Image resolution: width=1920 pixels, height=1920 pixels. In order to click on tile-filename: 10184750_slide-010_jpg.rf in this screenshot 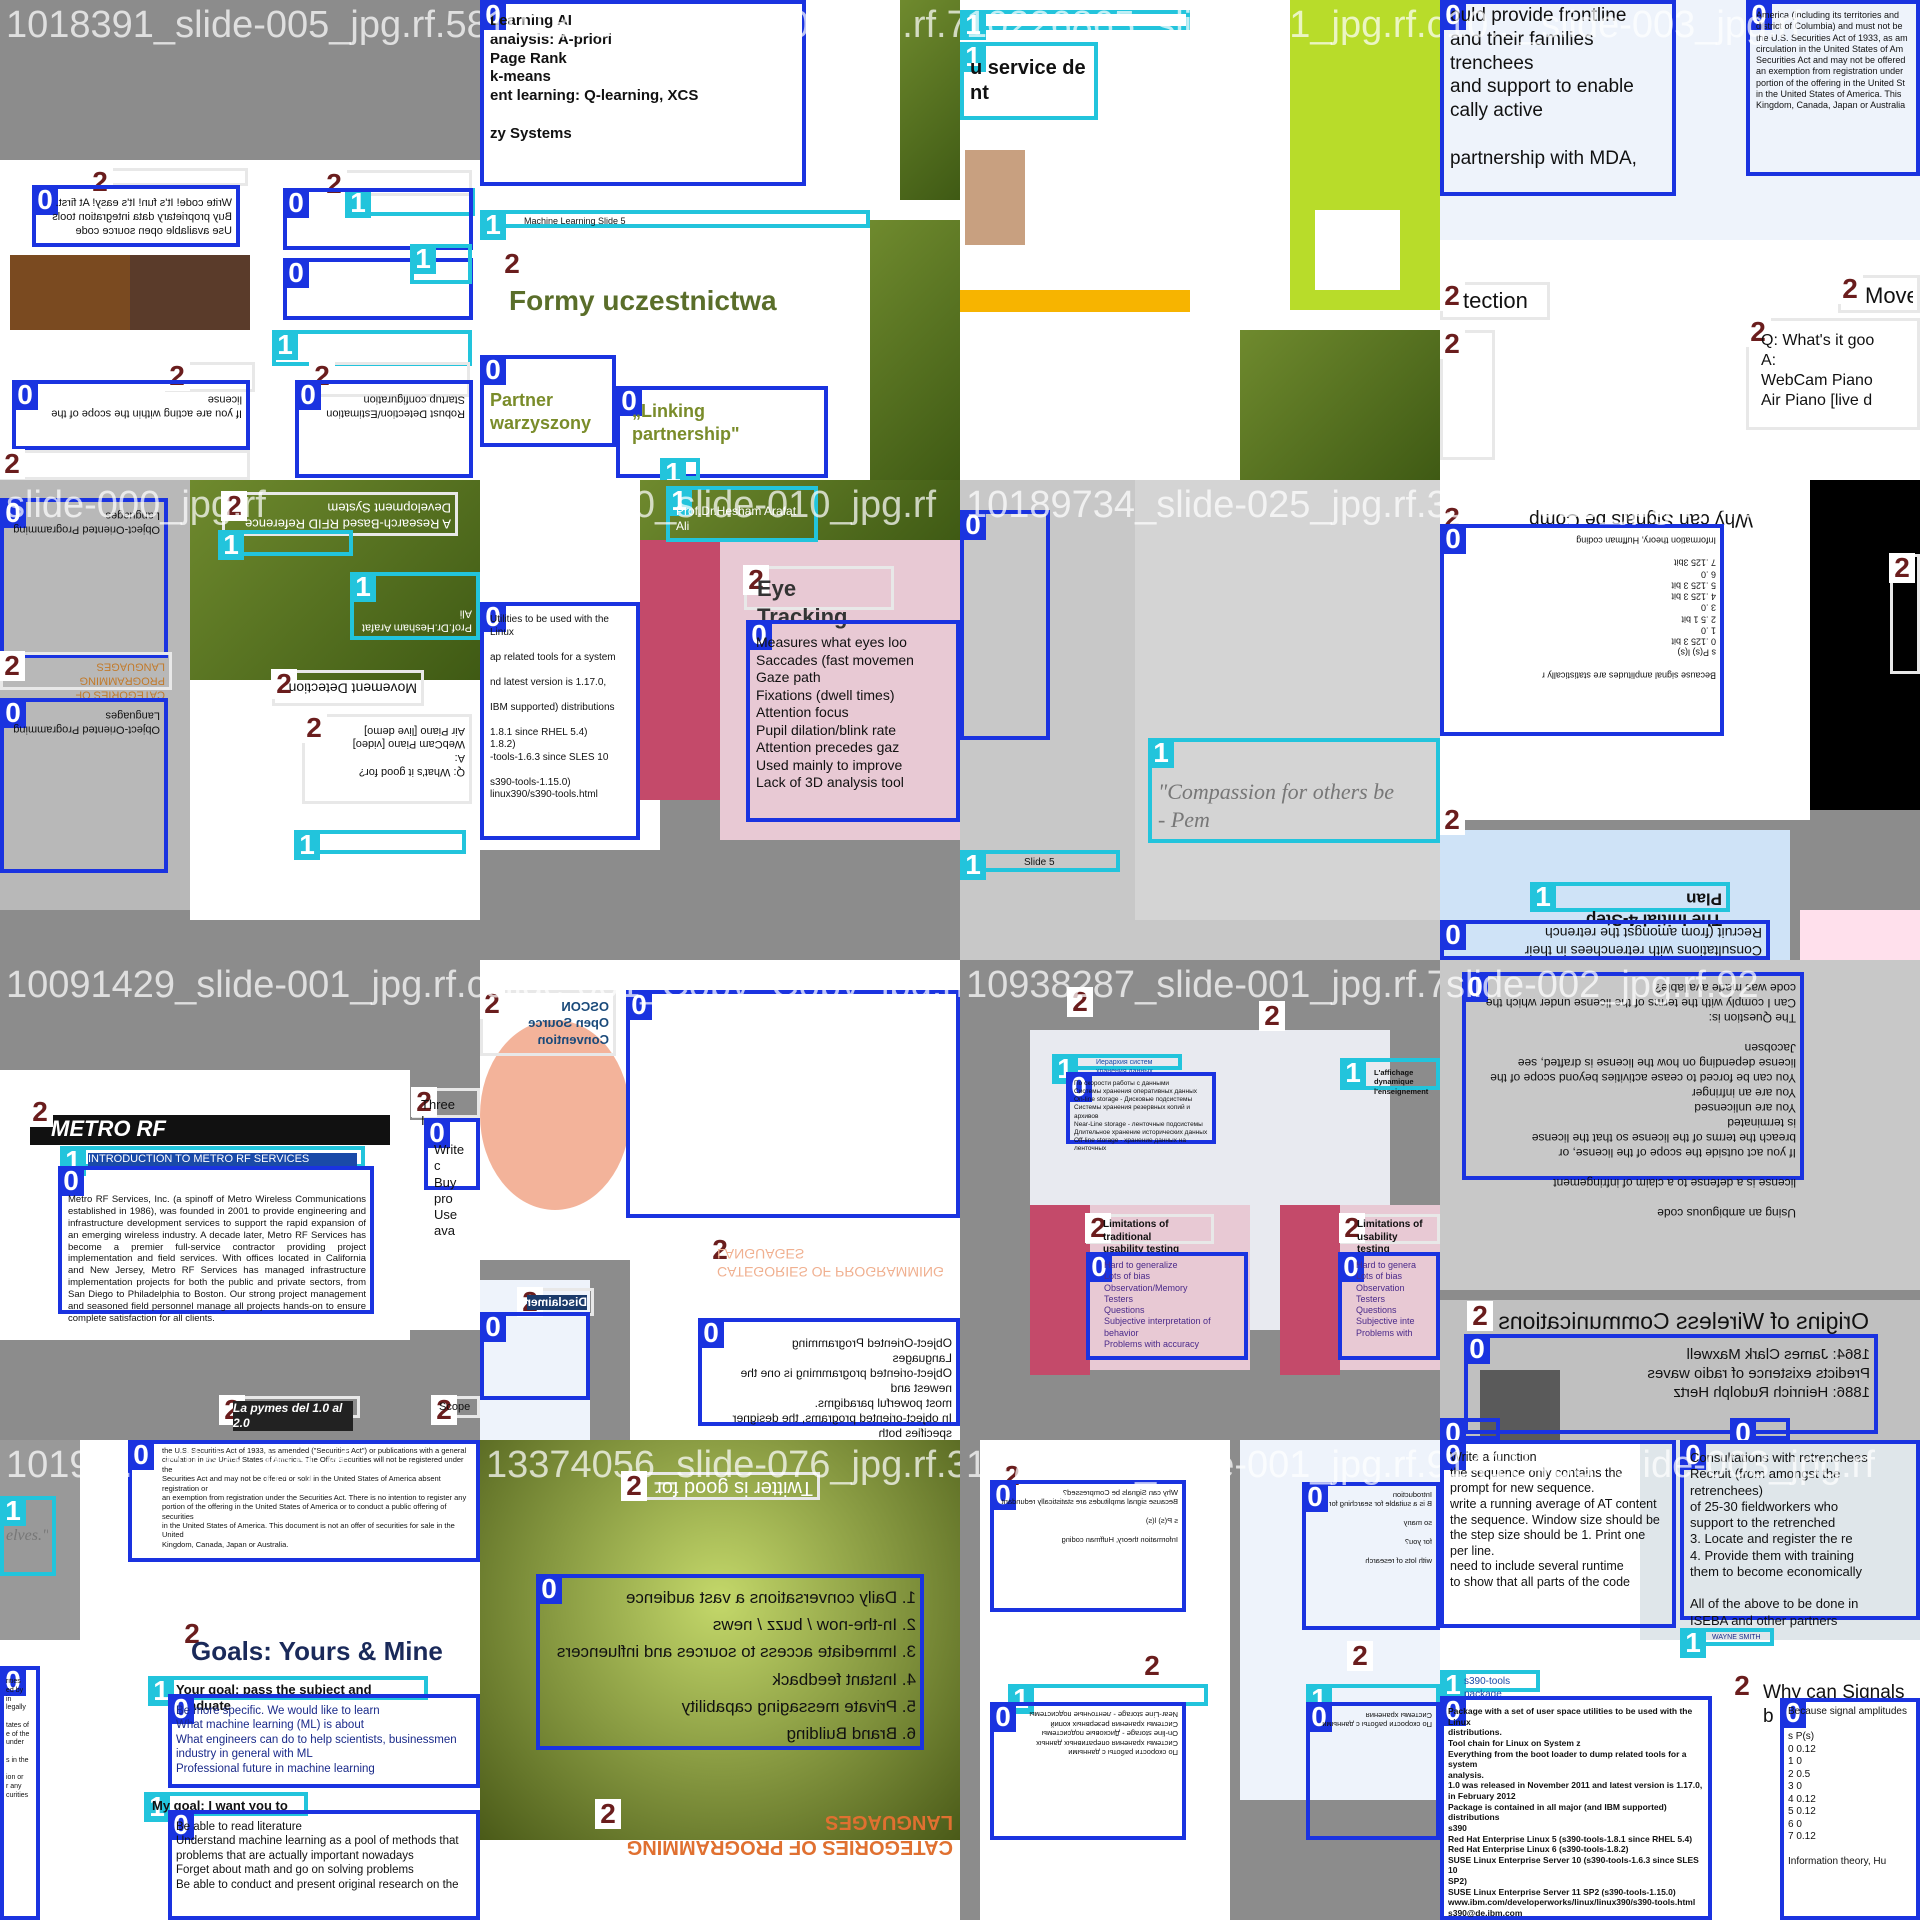, I will do `click(711, 505)`.